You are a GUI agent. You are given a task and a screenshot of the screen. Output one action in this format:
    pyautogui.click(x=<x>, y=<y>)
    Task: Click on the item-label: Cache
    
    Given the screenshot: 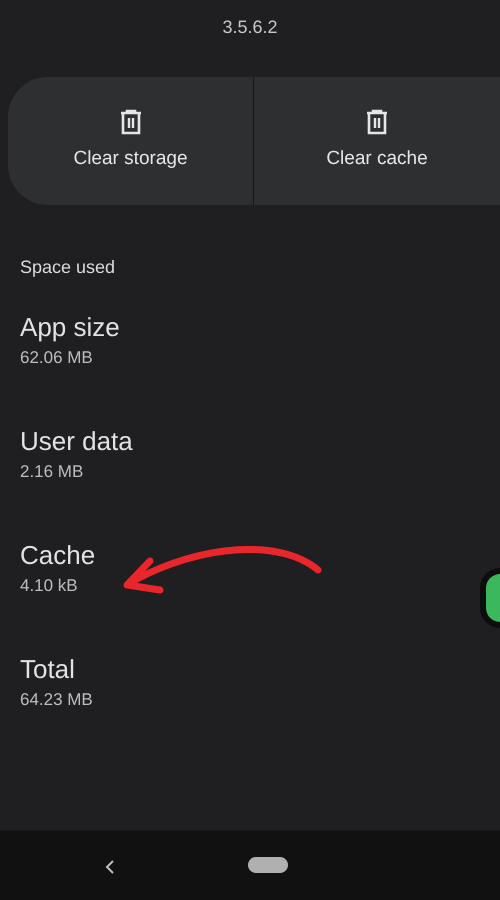 What is the action you would take?
    pyautogui.click(x=58, y=555)
    